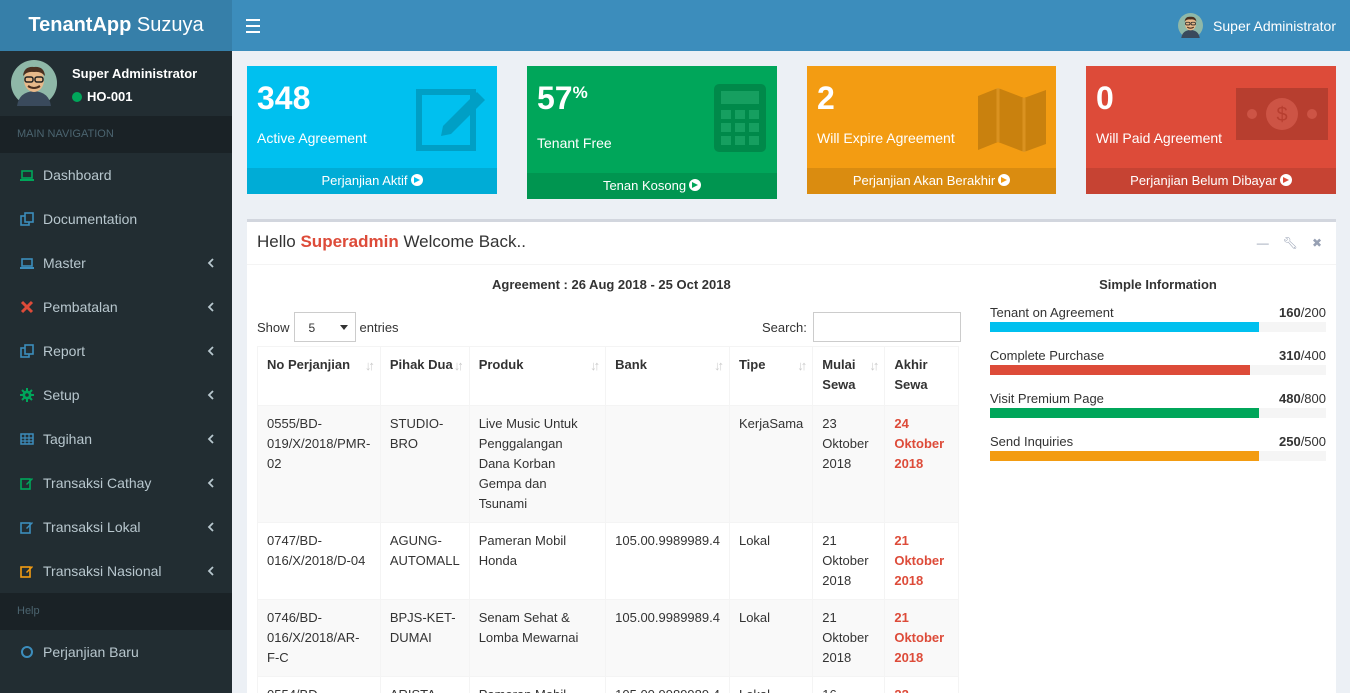 The image size is (1350, 693). What do you see at coordinates (253, 25) in the screenshot?
I see `sidebar-toggle-icon` at bounding box center [253, 25].